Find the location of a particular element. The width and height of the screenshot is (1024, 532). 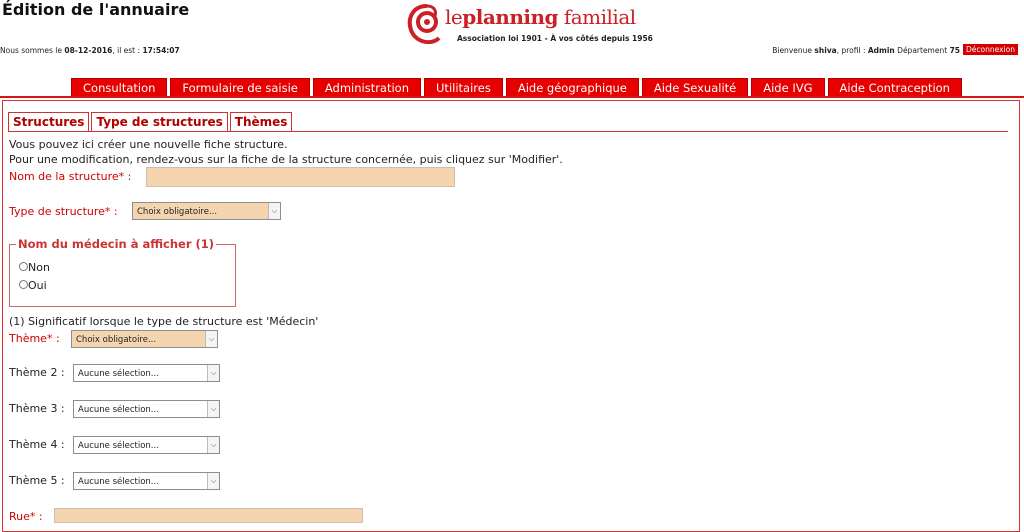

radio-oui-option: Oui is located at coordinates (33, 285).